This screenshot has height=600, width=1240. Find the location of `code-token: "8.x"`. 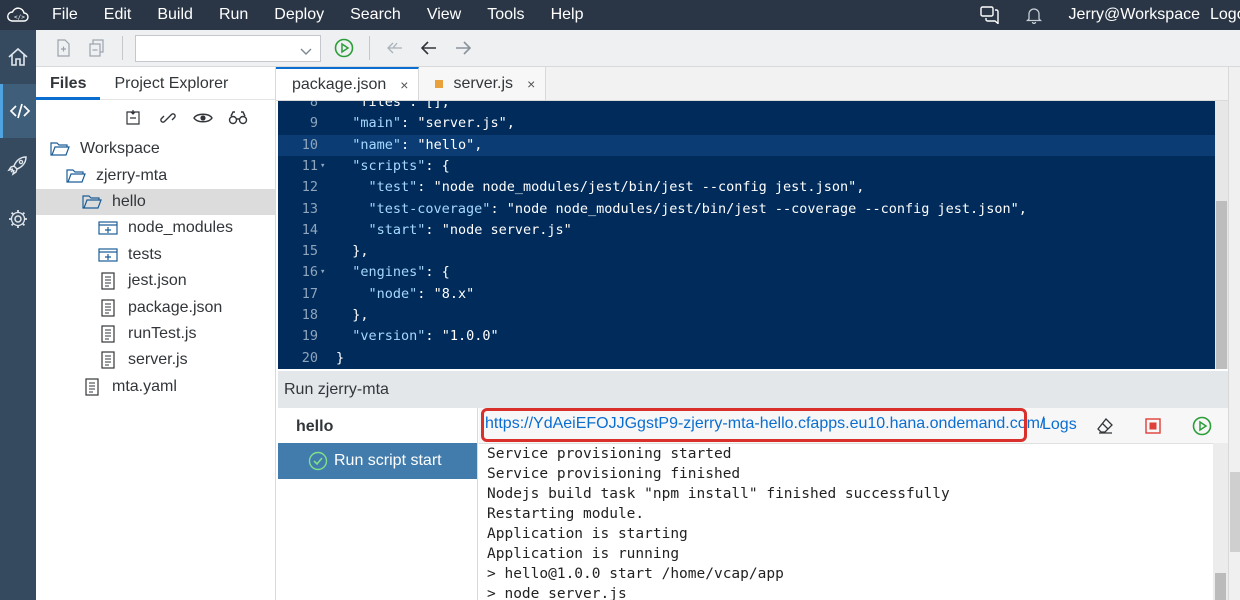

code-token: "8.x" is located at coordinates (454, 293).